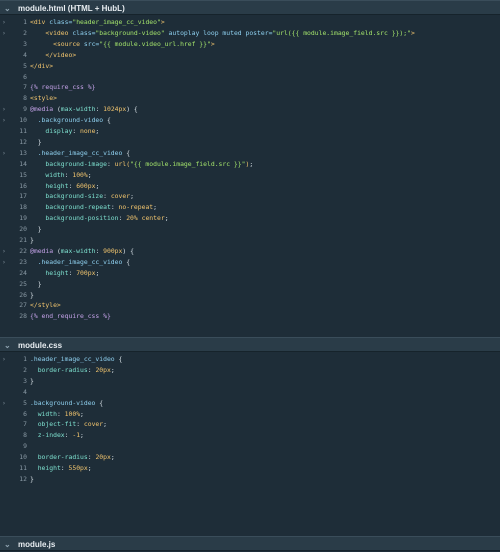 This screenshot has width=500, height=552. I want to click on code-line: › 22 @media (max-width: 900px) {, so click(250, 251).